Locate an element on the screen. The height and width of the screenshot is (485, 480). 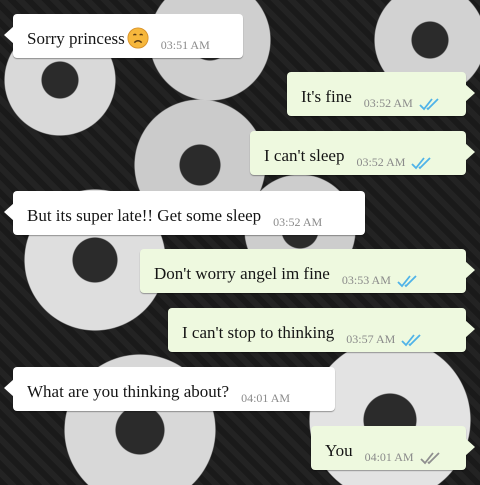
message-meta: 03:57 AM is located at coordinates (384, 339).